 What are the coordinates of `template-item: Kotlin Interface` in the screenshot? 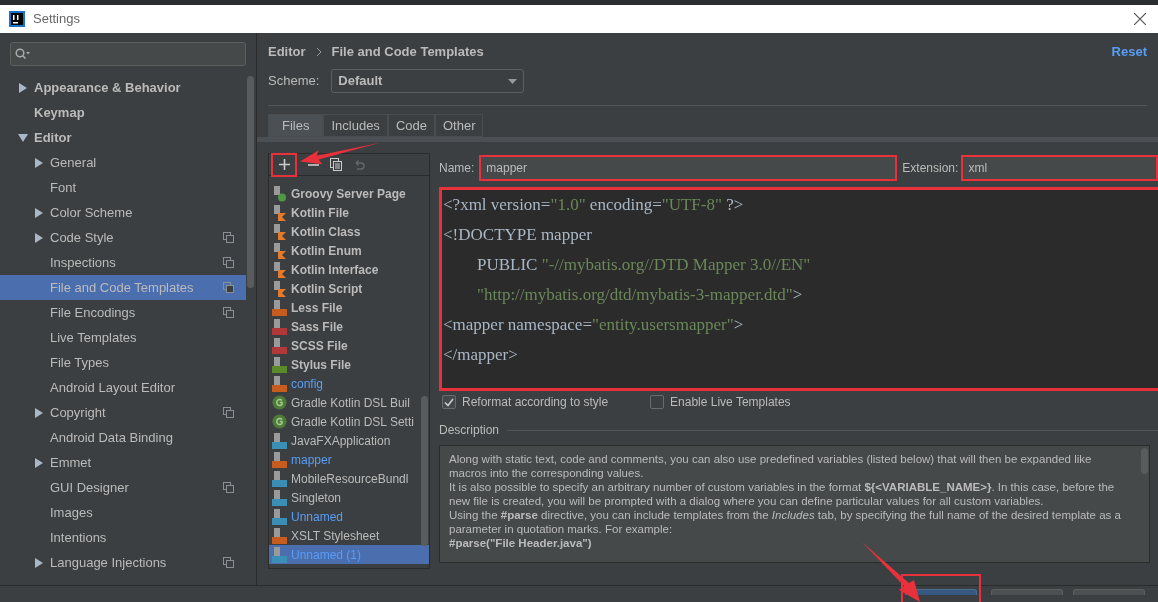 It's located at (349, 269).